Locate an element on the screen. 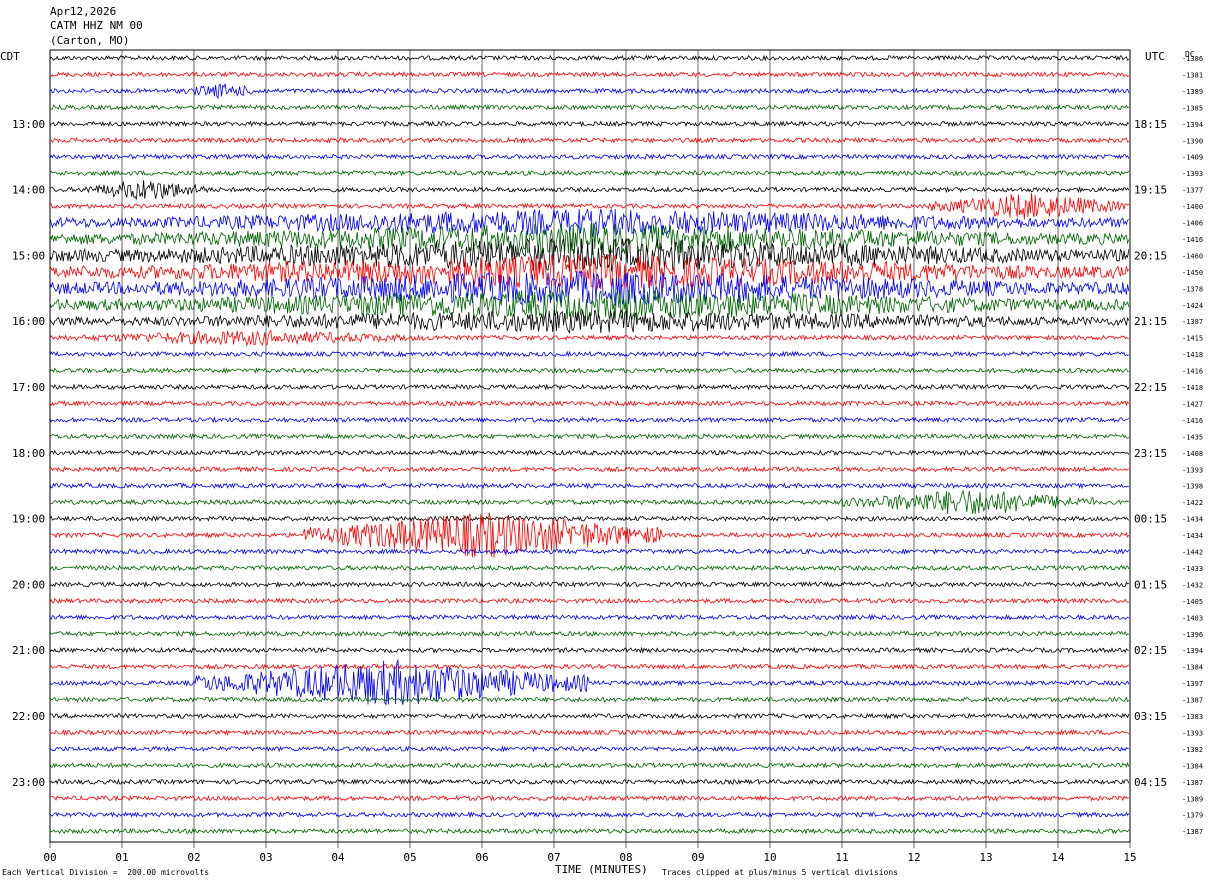  cdt-hour-label: 19:00 is located at coordinates (28, 519).